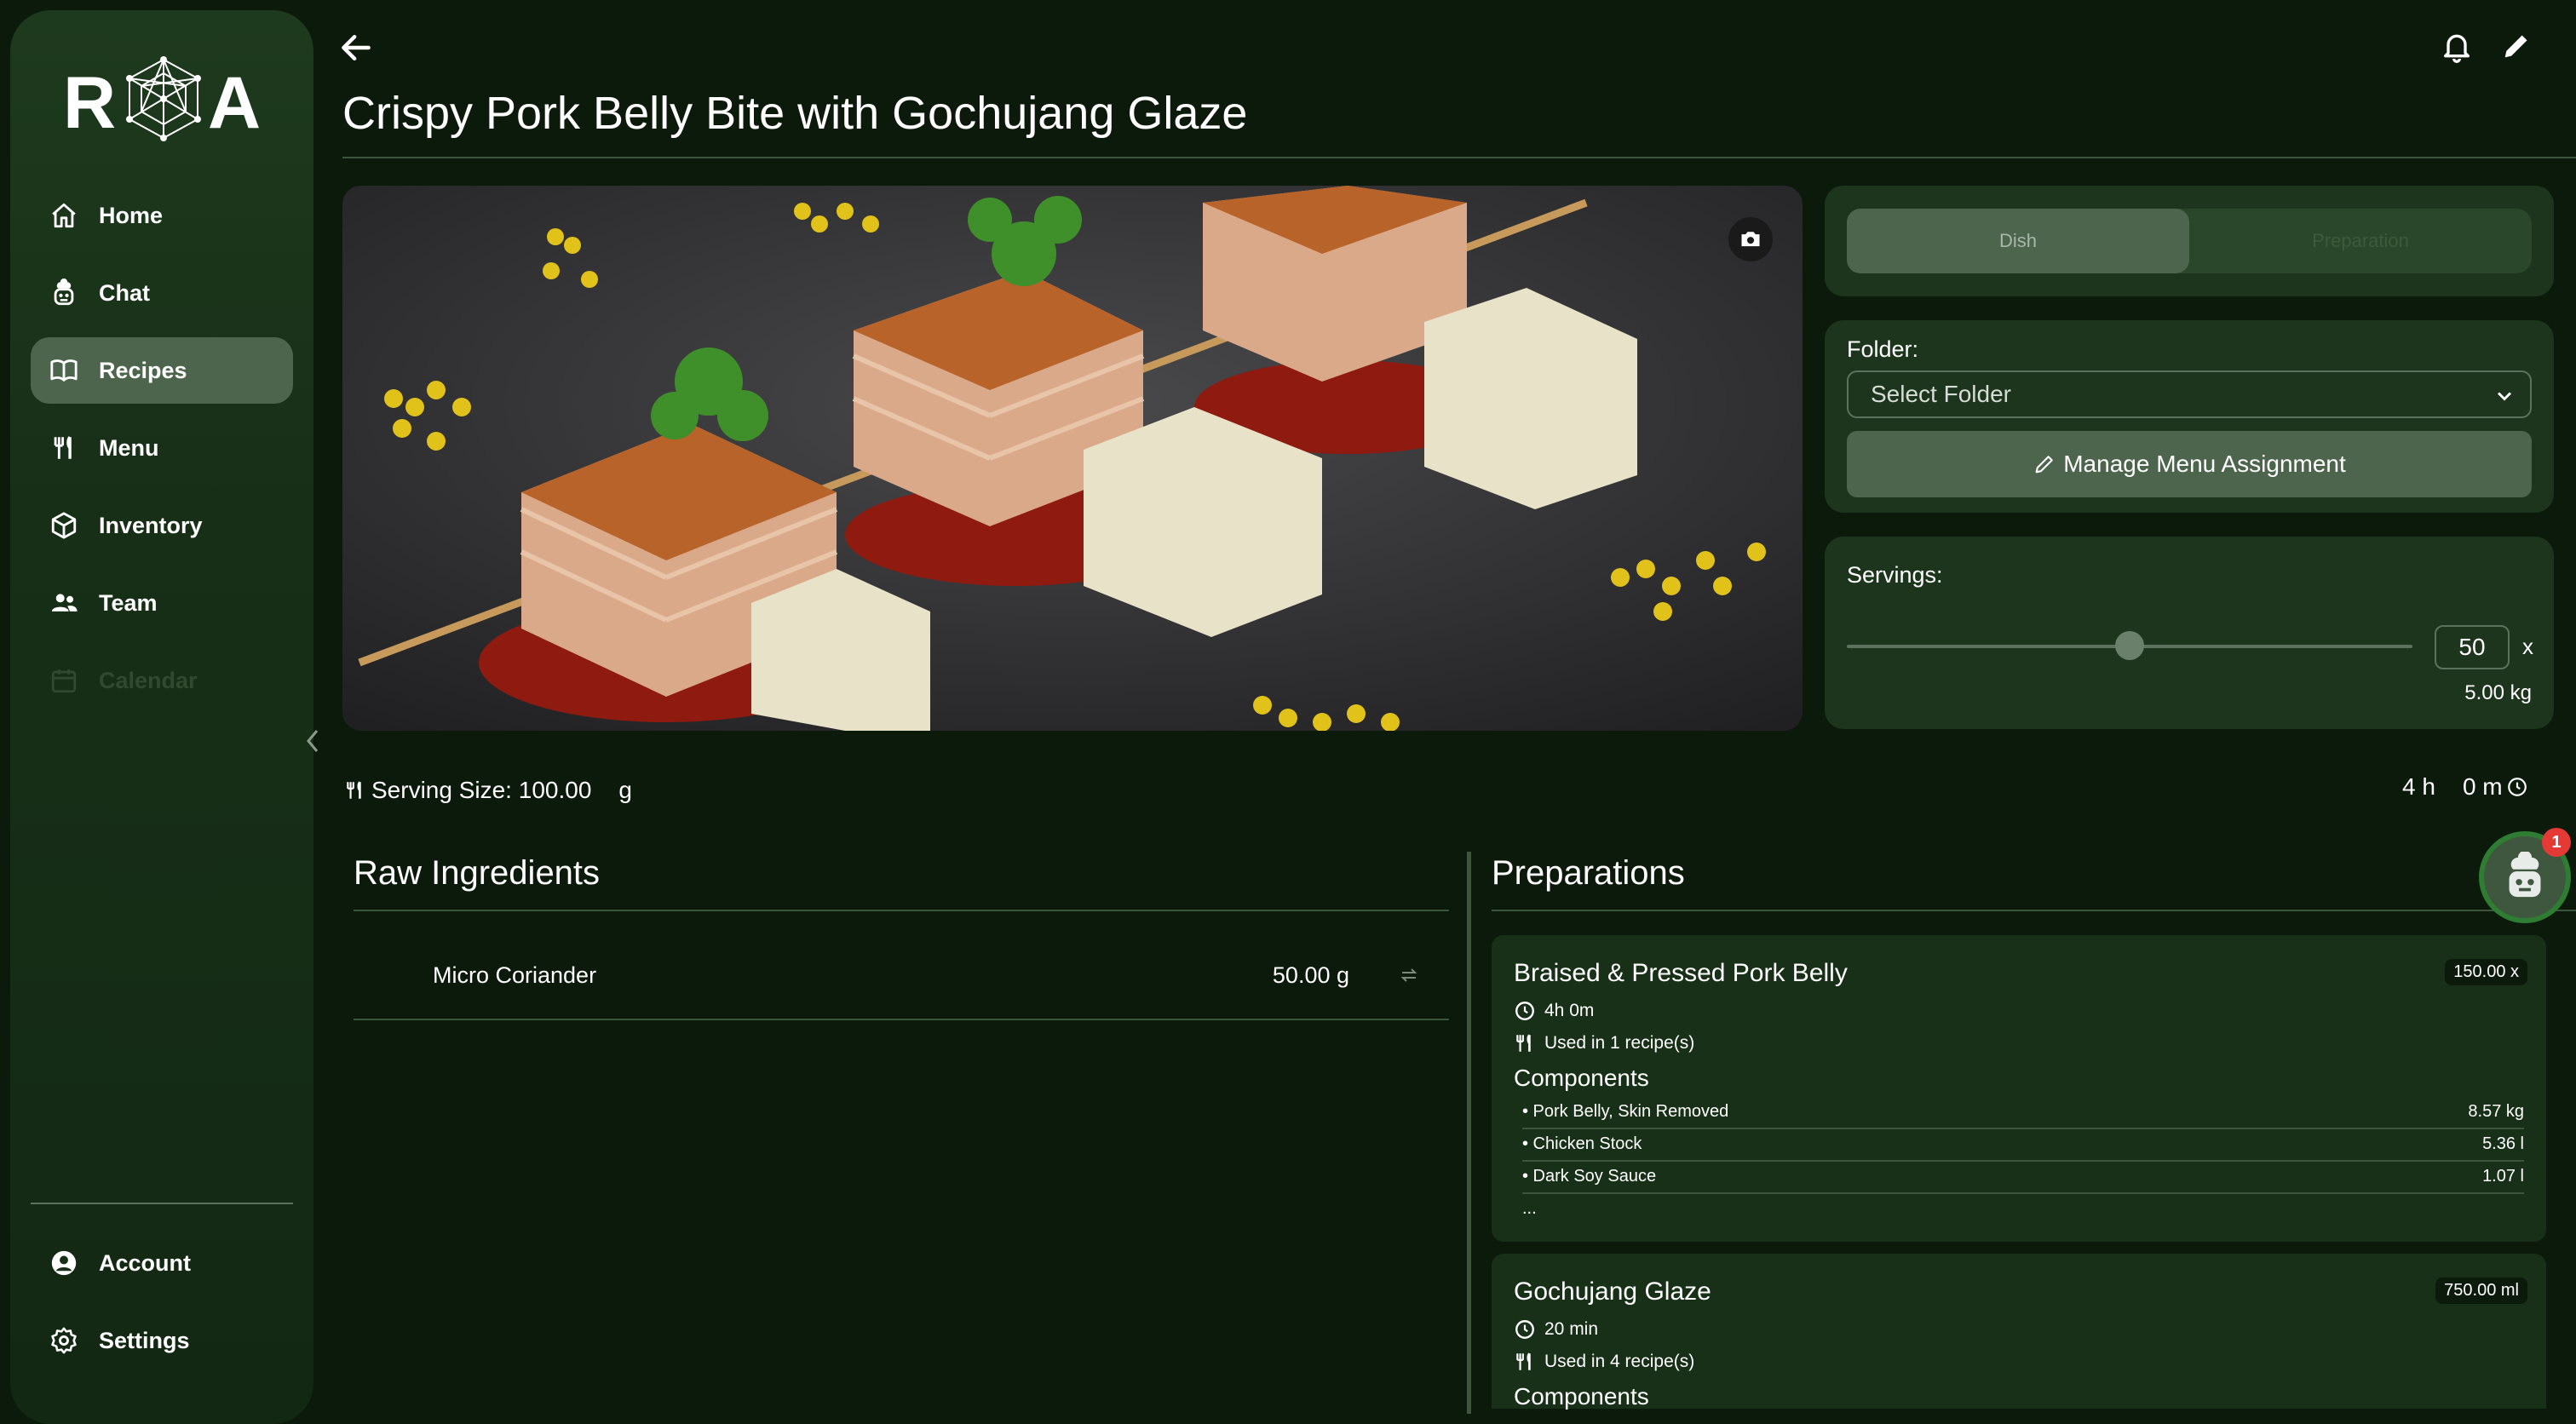  What do you see at coordinates (162, 603) in the screenshot?
I see `sidebar-item-team: Team` at bounding box center [162, 603].